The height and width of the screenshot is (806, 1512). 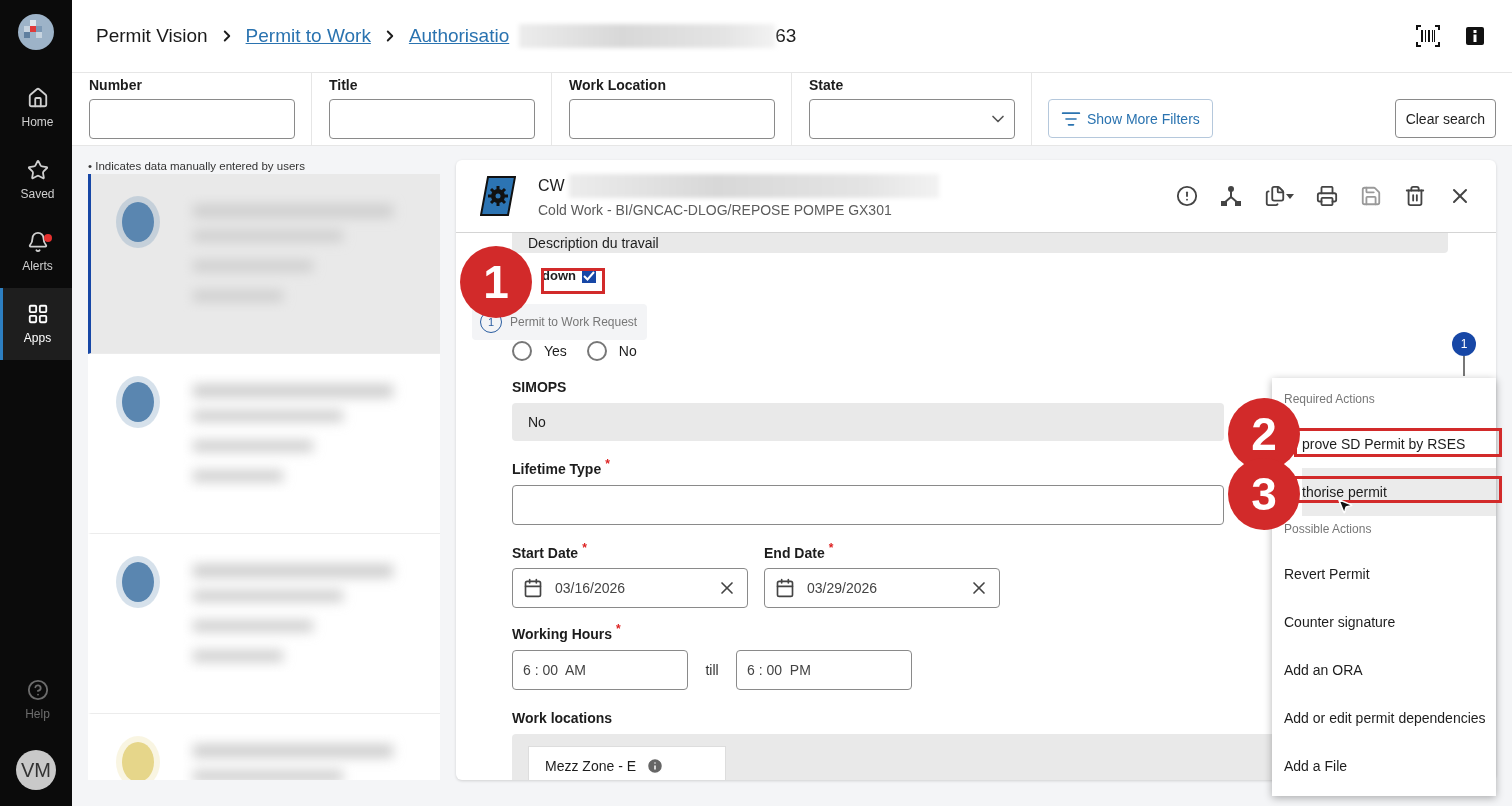 I want to click on nav-item: Saved, so click(x=36, y=180).